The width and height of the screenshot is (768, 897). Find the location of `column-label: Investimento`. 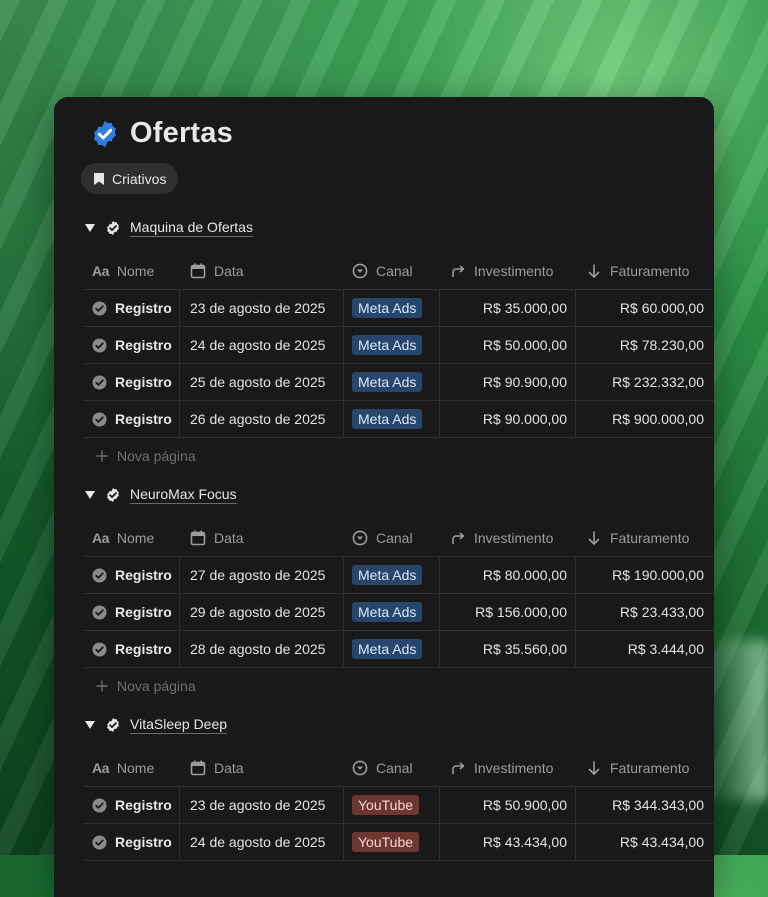

column-label: Investimento is located at coordinates (514, 538).